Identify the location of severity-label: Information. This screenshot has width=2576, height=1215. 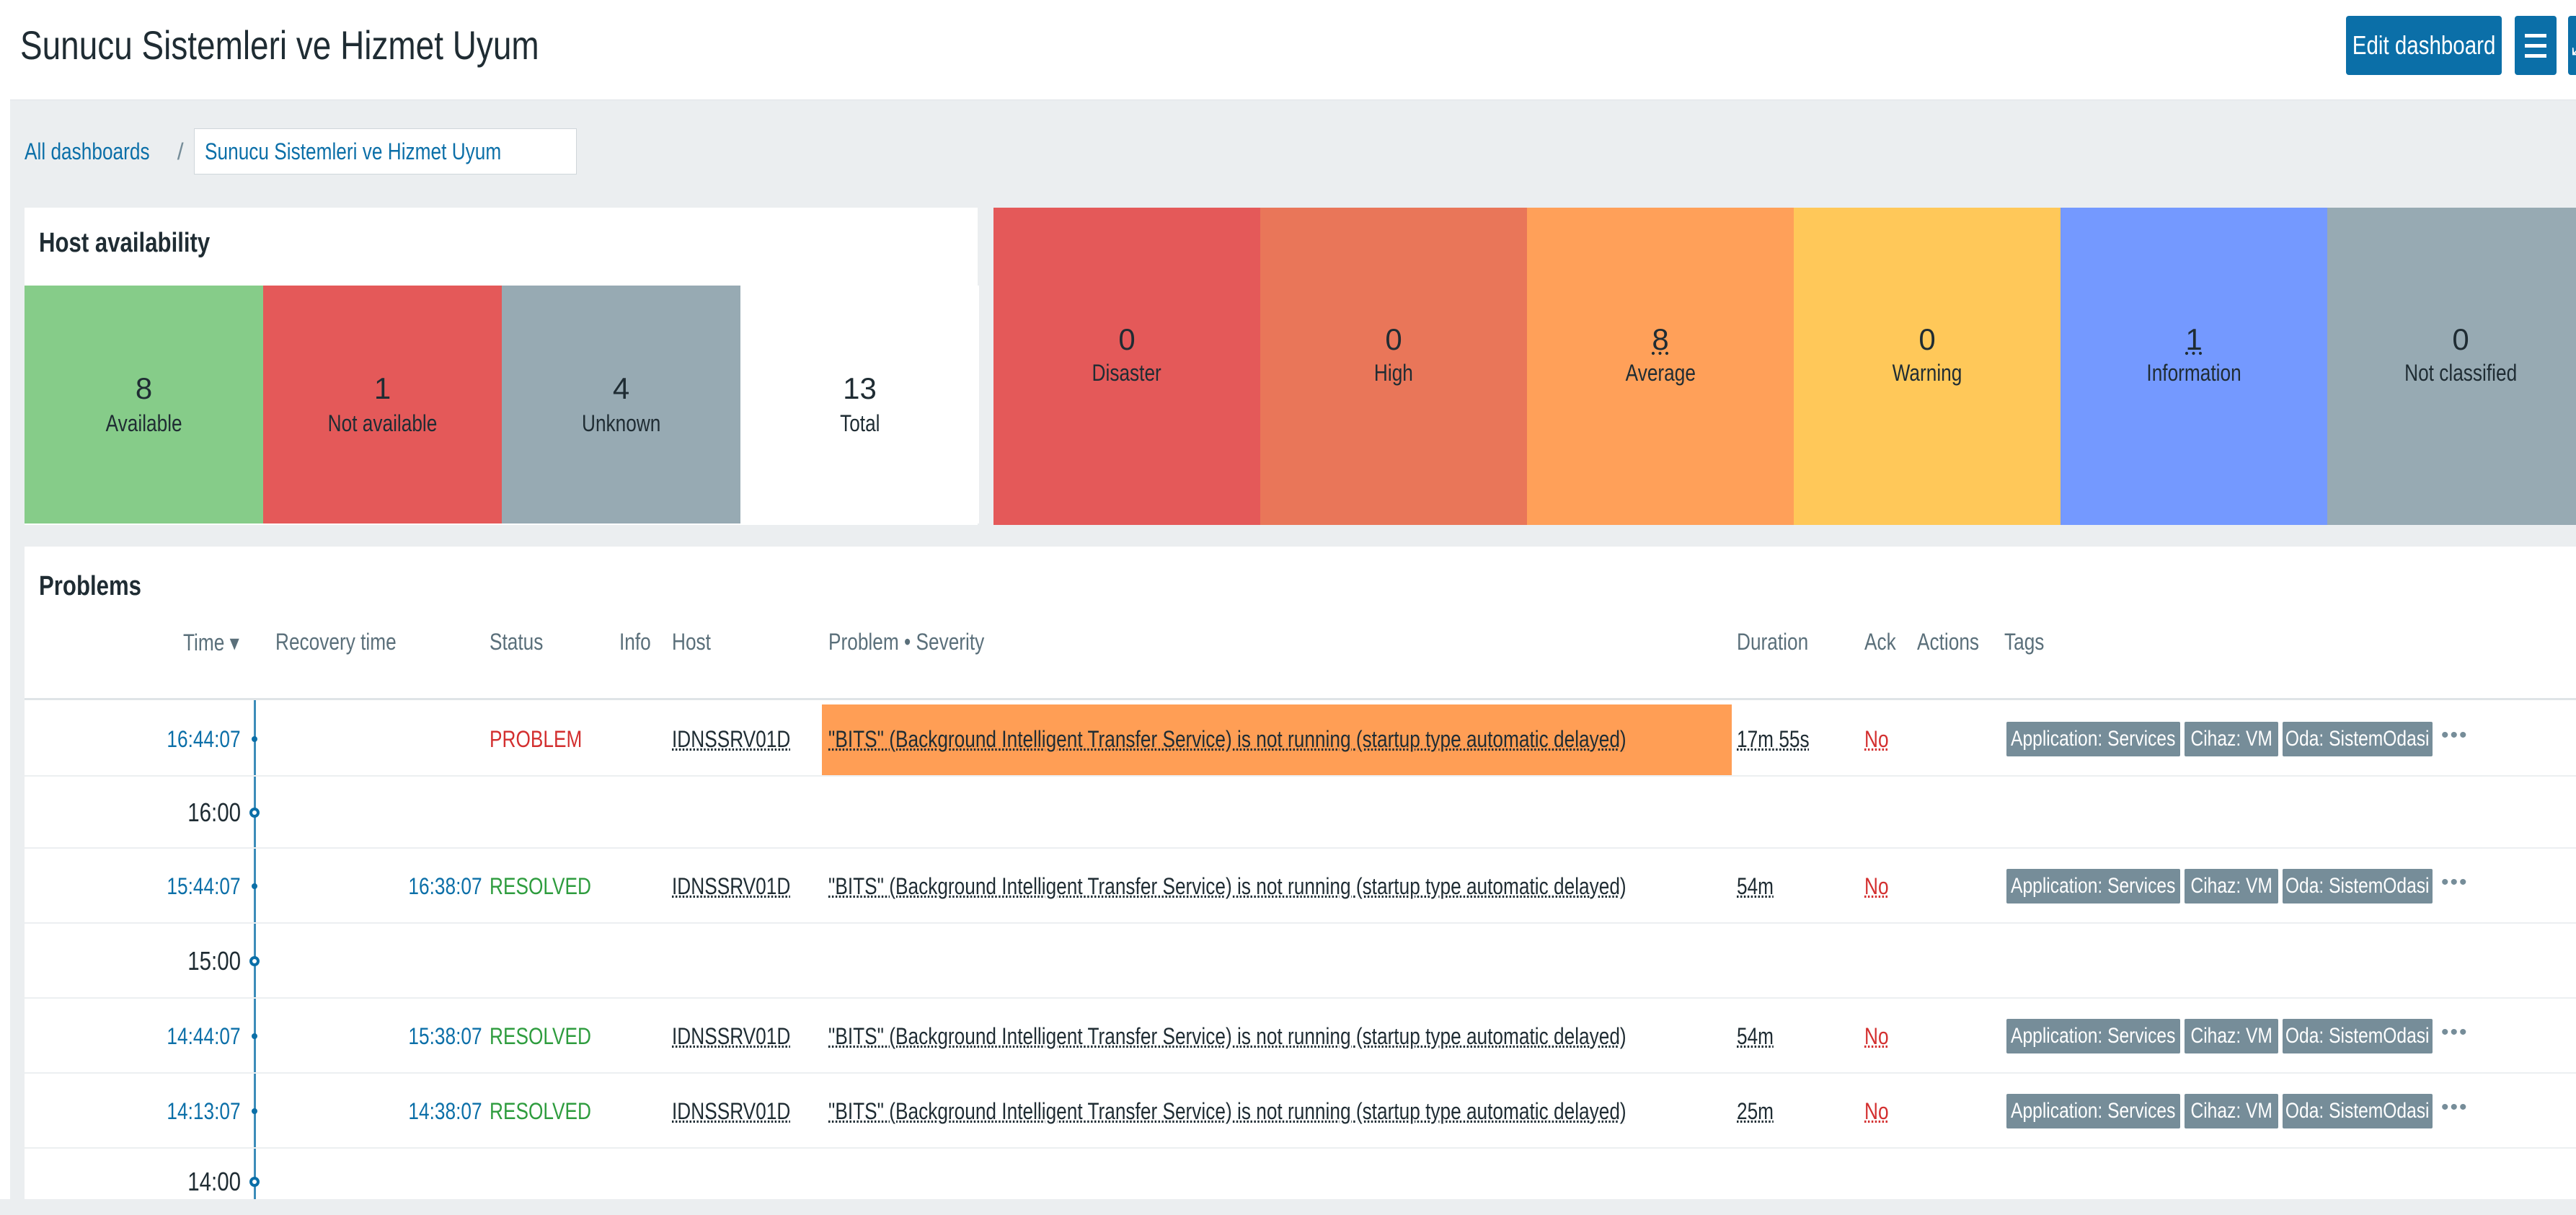
(2193, 373).